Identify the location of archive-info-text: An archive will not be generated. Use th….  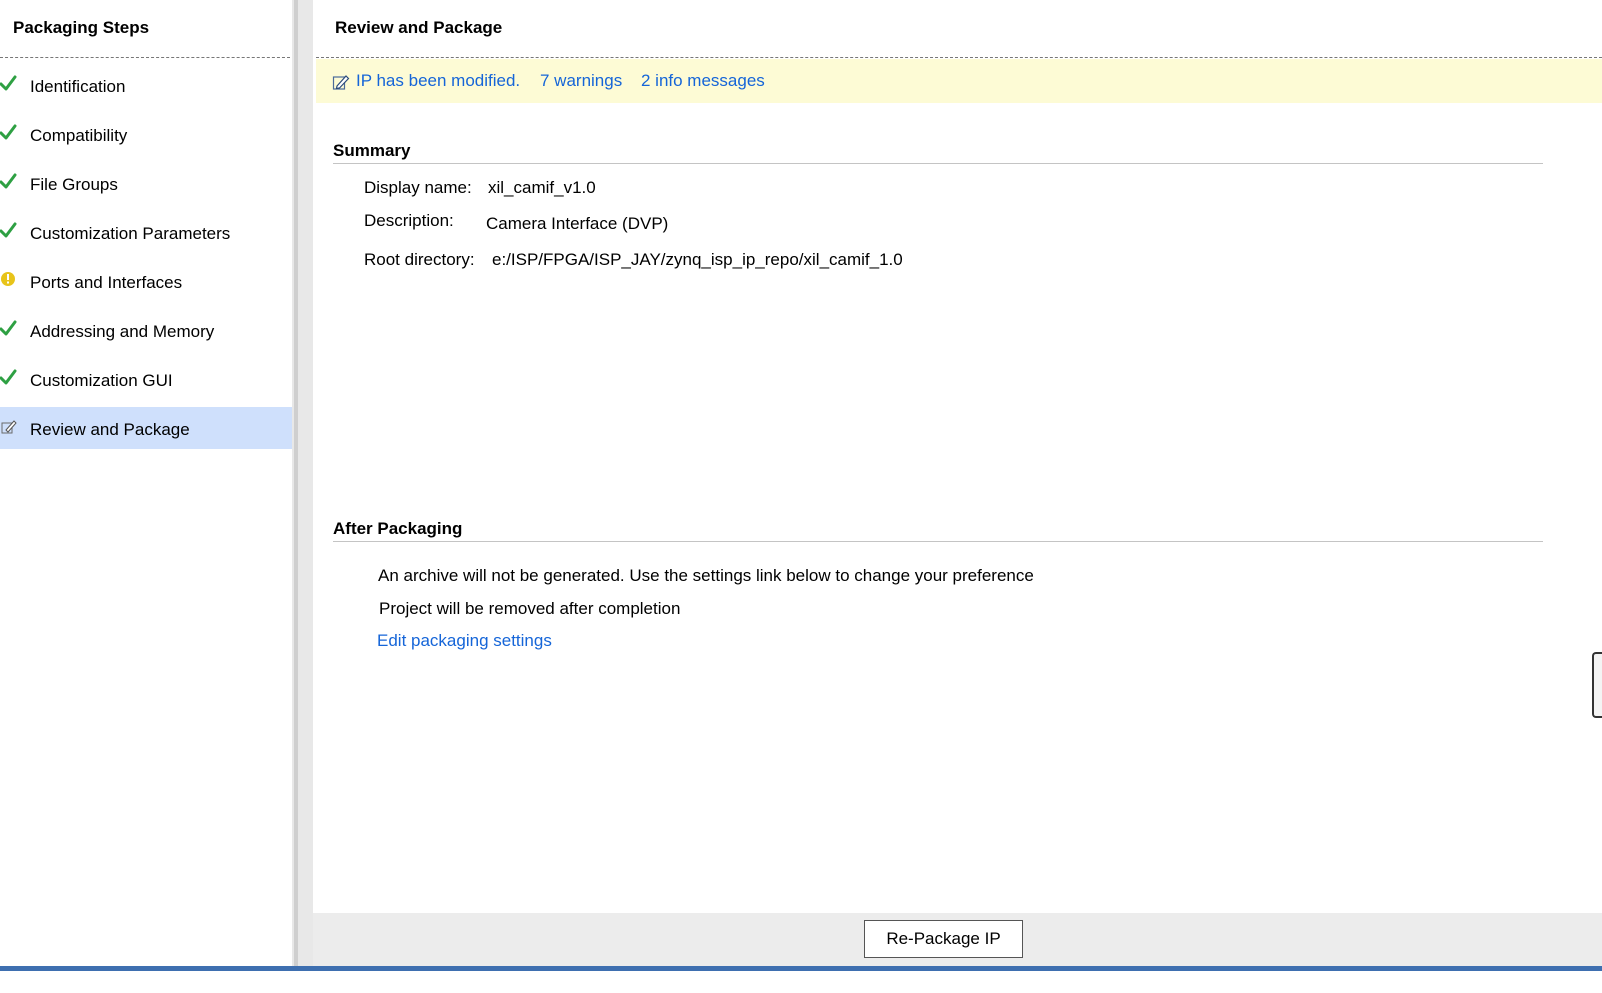
(706, 575).